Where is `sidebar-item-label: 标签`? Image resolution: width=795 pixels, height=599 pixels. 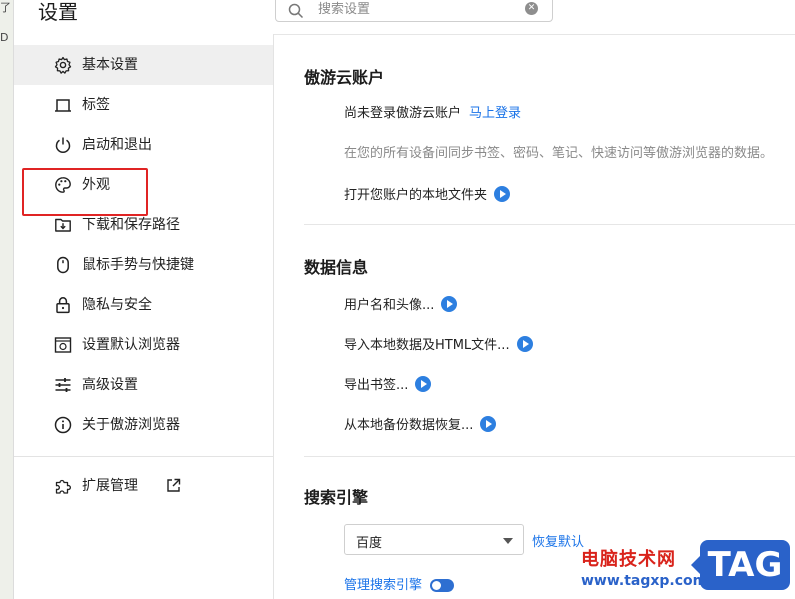 sidebar-item-label: 标签 is located at coordinates (96, 105).